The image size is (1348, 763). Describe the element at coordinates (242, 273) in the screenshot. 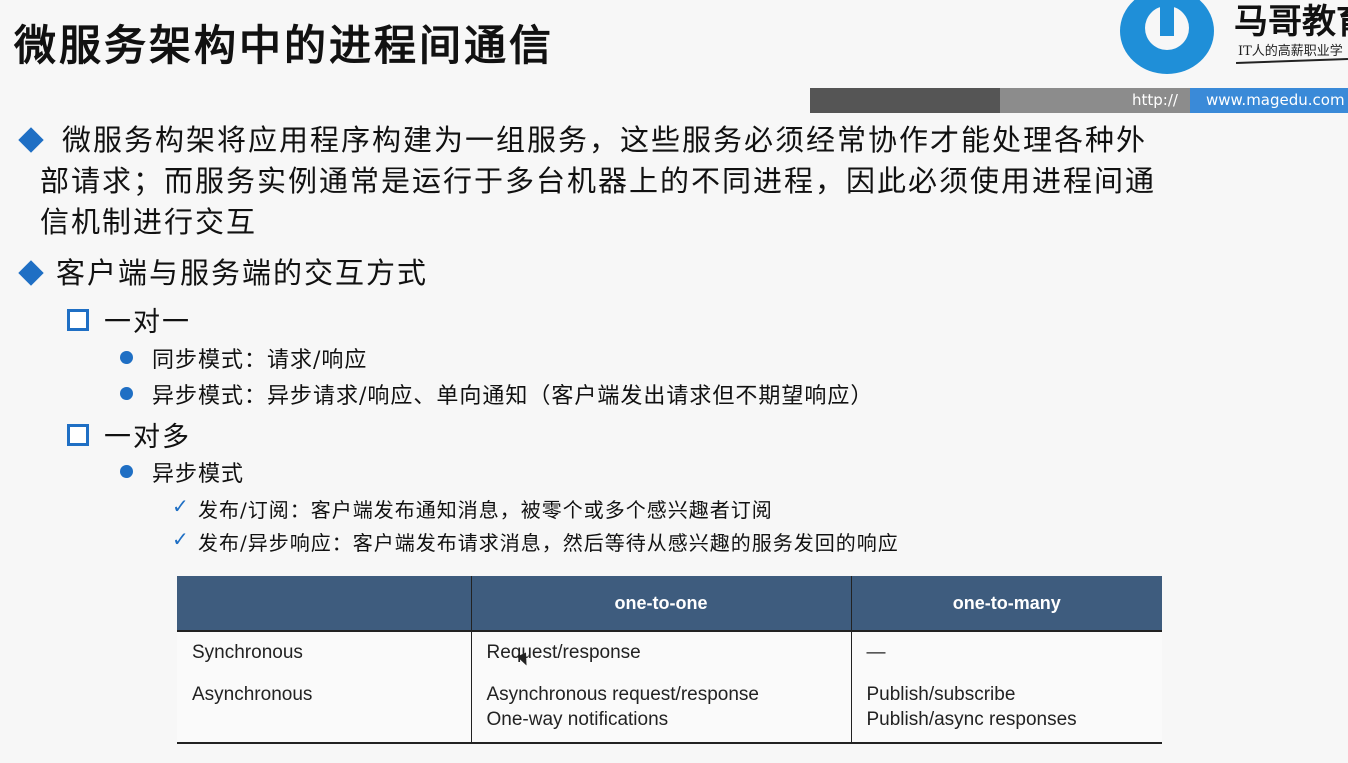

I see `bullet-2-text: 客户端与服务端的交互方式` at that location.